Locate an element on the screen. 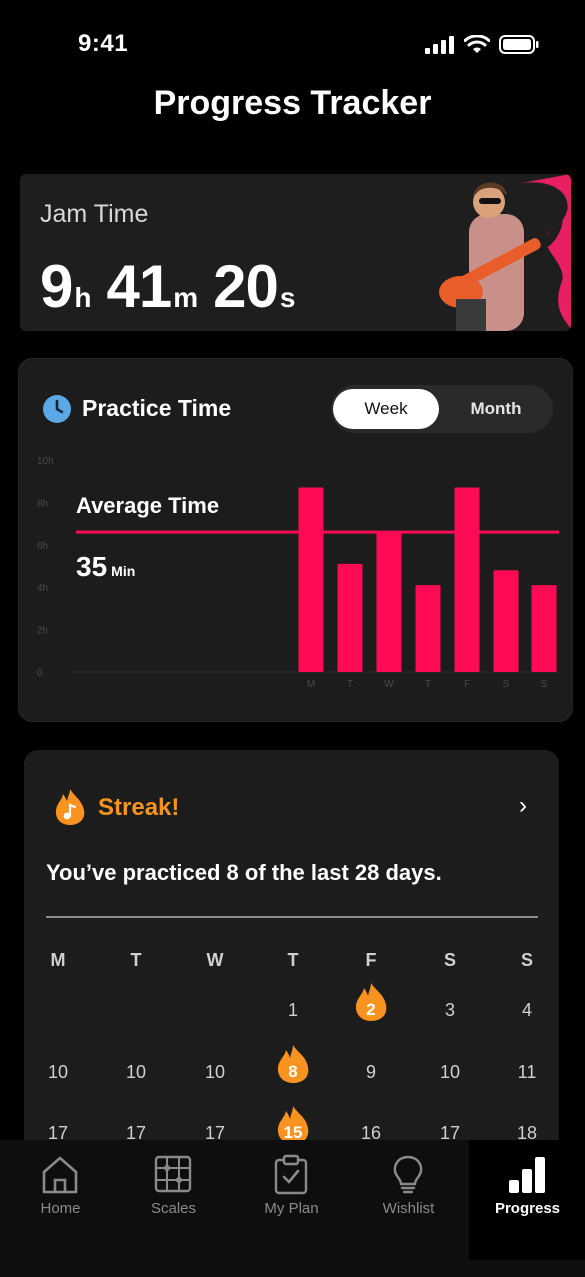 The image size is (585, 1277). period-toggle: Week Month is located at coordinates (442, 409).